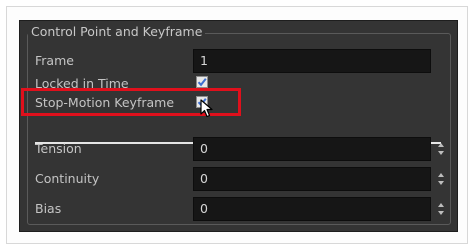 This screenshot has width=476, height=248. What do you see at coordinates (82, 82) in the screenshot?
I see `locked-in-time-label: Locked in Time` at bounding box center [82, 82].